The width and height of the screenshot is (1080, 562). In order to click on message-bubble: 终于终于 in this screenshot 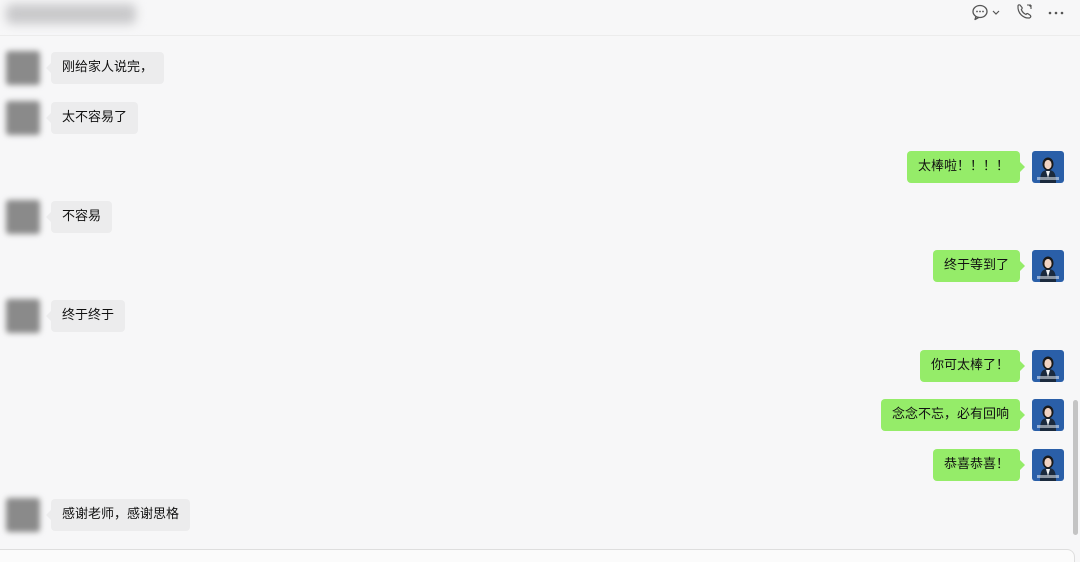, I will do `click(85, 316)`.